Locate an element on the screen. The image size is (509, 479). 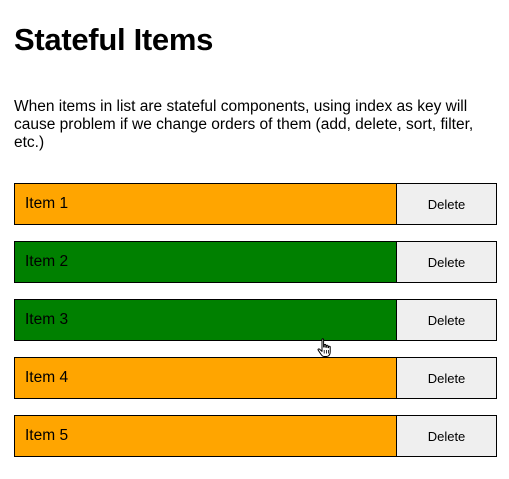
list-item: Item 3 Delete is located at coordinates (255, 320).